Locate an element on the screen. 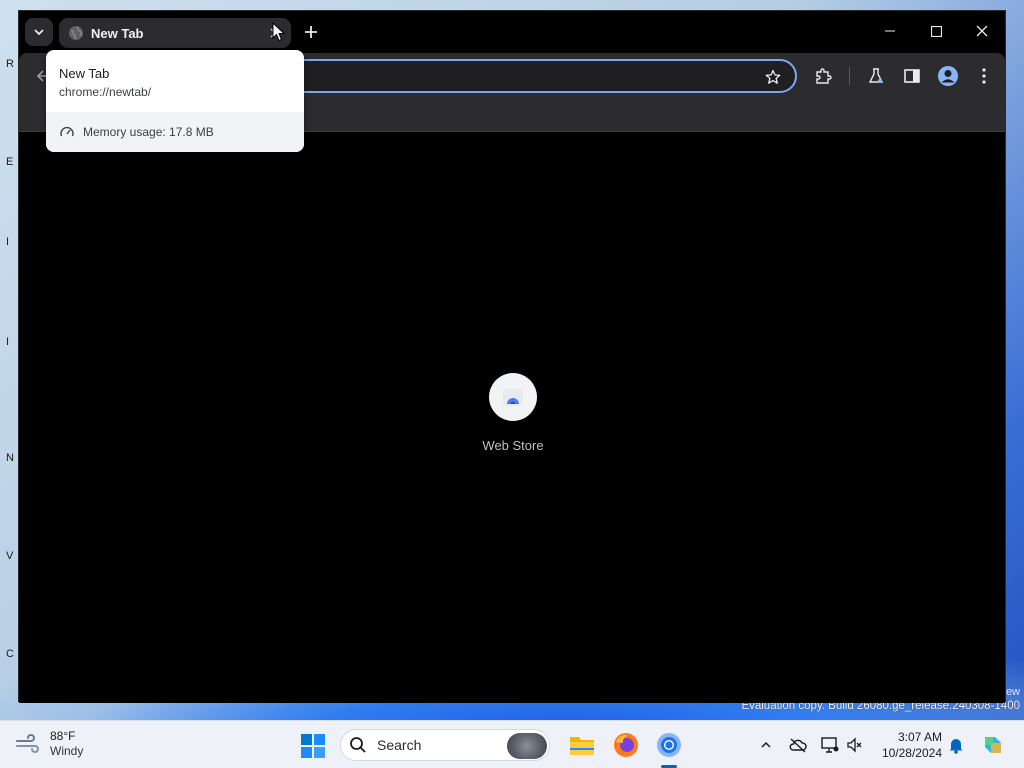 This screenshot has width=1024, height=768. tray-volume-button is located at coordinates (855, 745).